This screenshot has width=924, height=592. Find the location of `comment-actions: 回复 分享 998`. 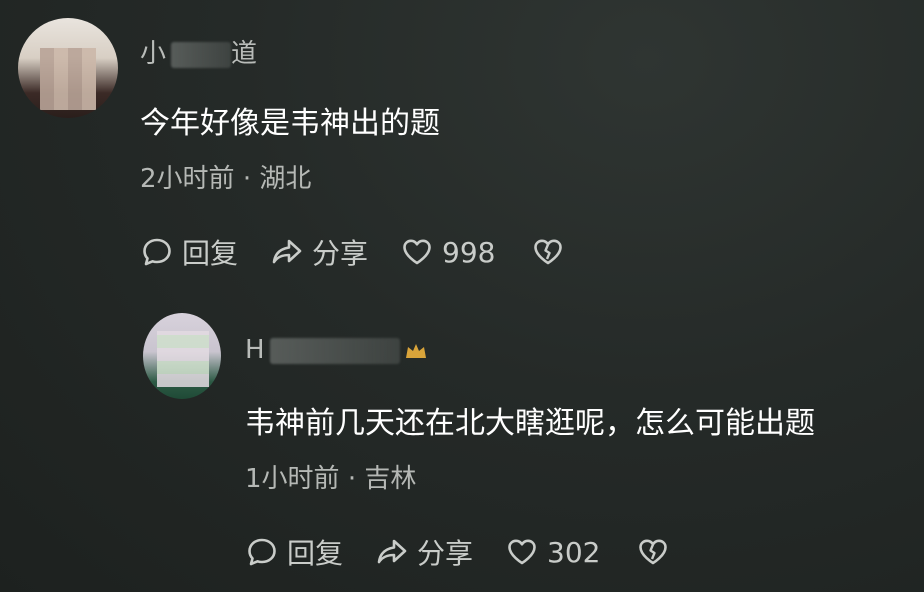

comment-actions: 回复 分享 998 is located at coordinates (368, 252).